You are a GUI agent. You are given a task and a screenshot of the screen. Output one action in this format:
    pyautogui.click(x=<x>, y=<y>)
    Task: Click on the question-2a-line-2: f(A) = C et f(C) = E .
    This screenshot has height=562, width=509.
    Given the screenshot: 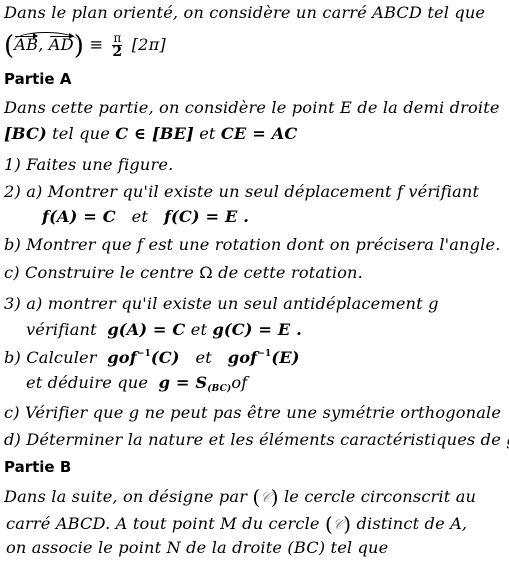 What is the action you would take?
    pyautogui.click(x=145, y=216)
    